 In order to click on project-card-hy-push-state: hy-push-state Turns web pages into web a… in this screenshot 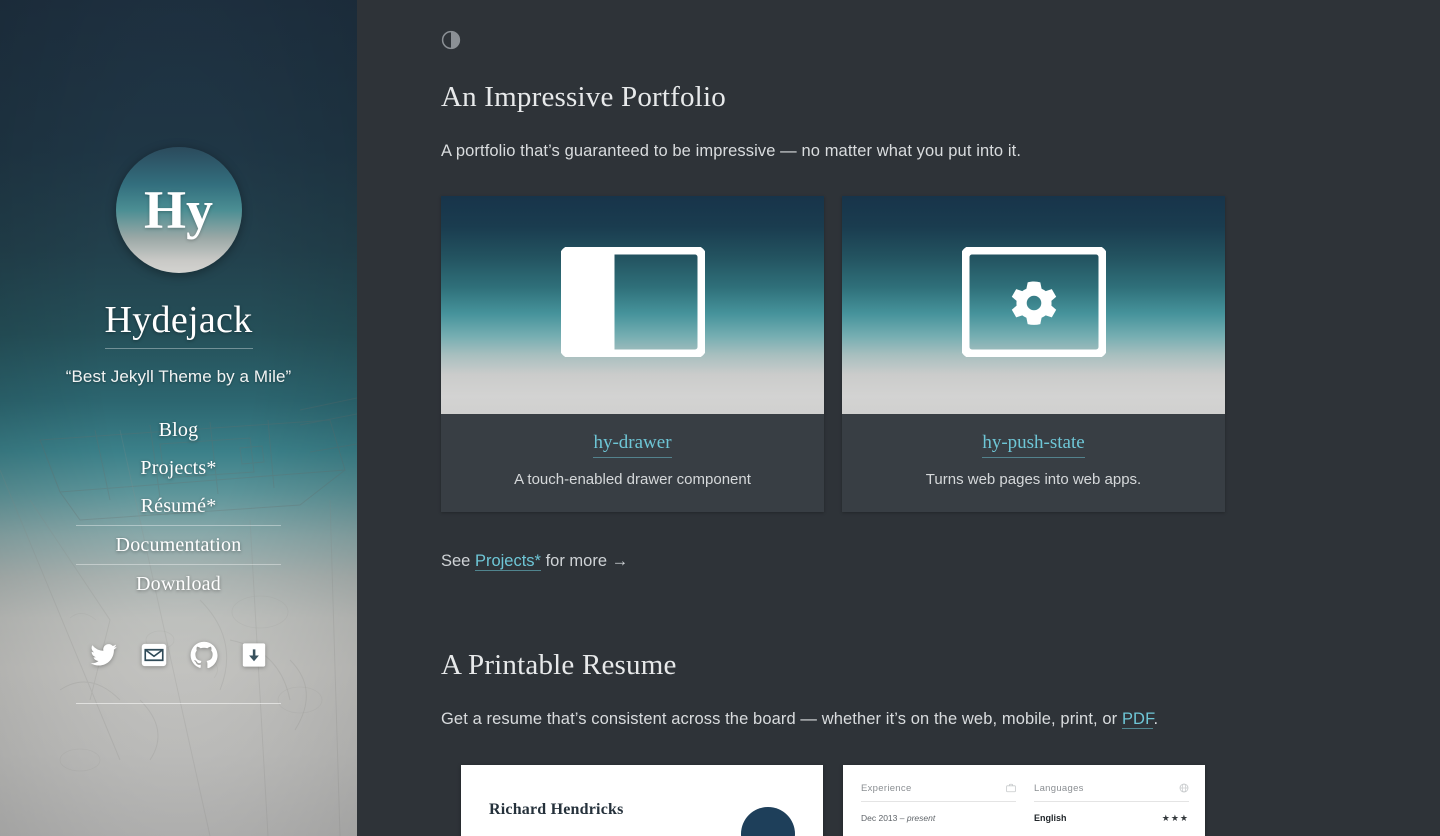, I will do `click(1033, 353)`.